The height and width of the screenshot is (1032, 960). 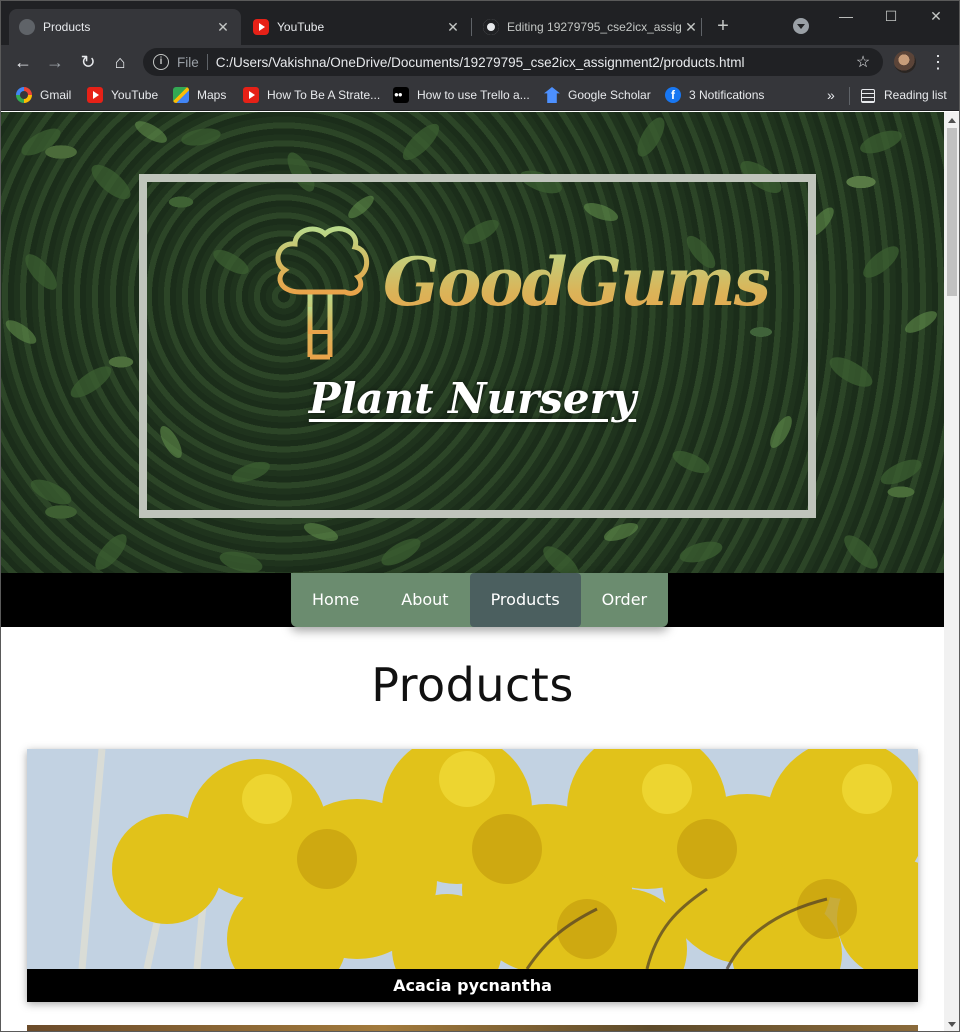 I want to click on address-scheme: File, so click(x=188, y=62).